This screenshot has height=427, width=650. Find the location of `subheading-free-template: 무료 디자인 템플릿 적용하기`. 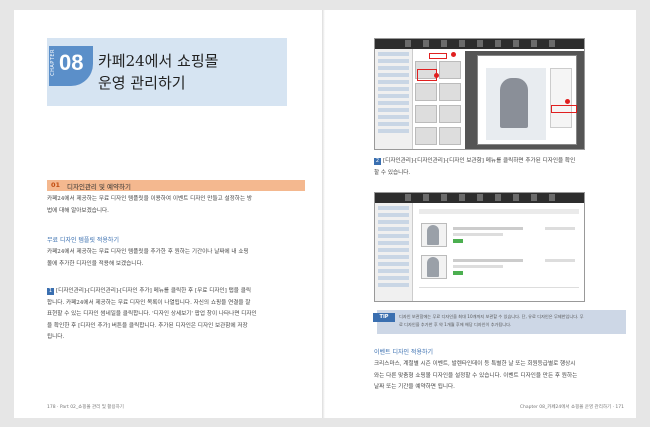

subheading-free-template: 무료 디자인 템플릿 적용하기 is located at coordinates (83, 240).